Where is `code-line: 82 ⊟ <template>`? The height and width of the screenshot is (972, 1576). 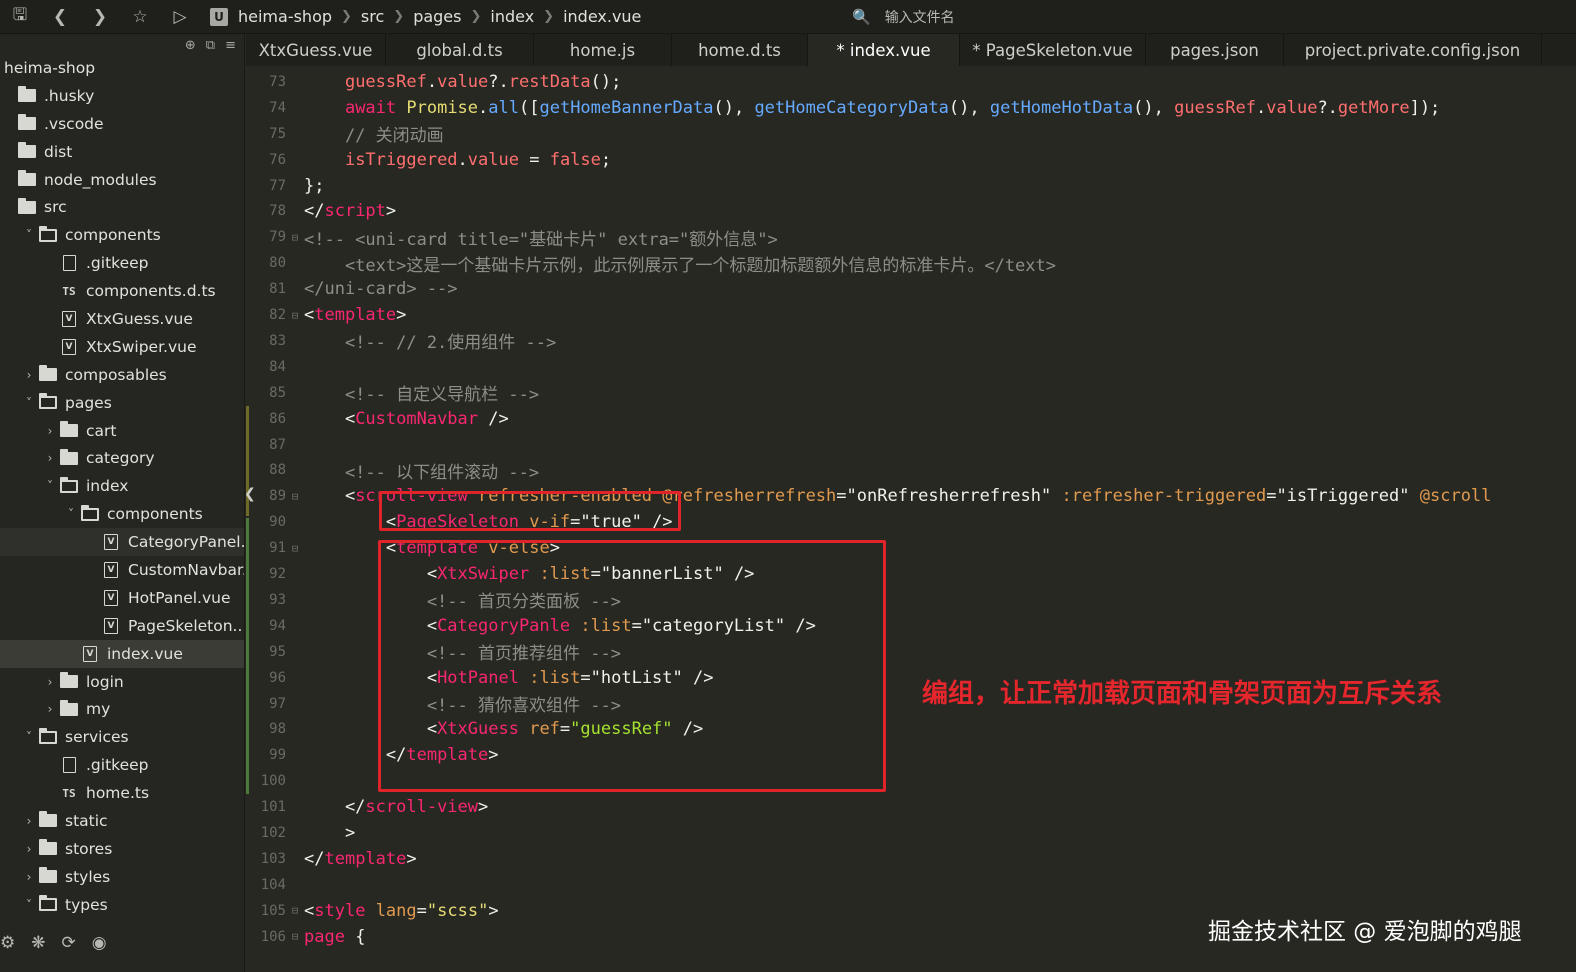
code-line: 82 ⊟ <template> is located at coordinates (911, 315).